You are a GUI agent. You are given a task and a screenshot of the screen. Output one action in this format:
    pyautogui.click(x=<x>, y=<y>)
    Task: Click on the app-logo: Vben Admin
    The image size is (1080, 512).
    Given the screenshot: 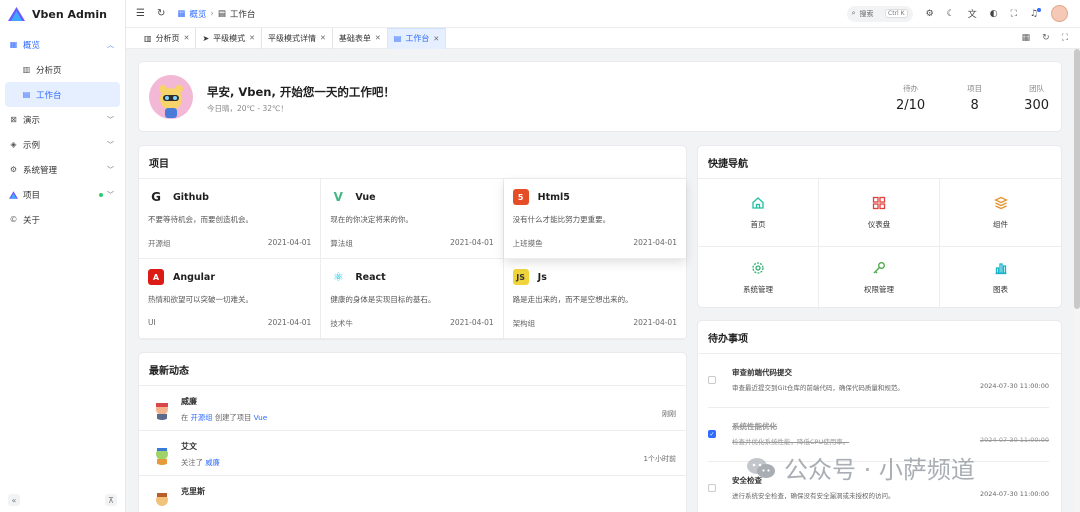 What is the action you would take?
    pyautogui.click(x=62, y=14)
    